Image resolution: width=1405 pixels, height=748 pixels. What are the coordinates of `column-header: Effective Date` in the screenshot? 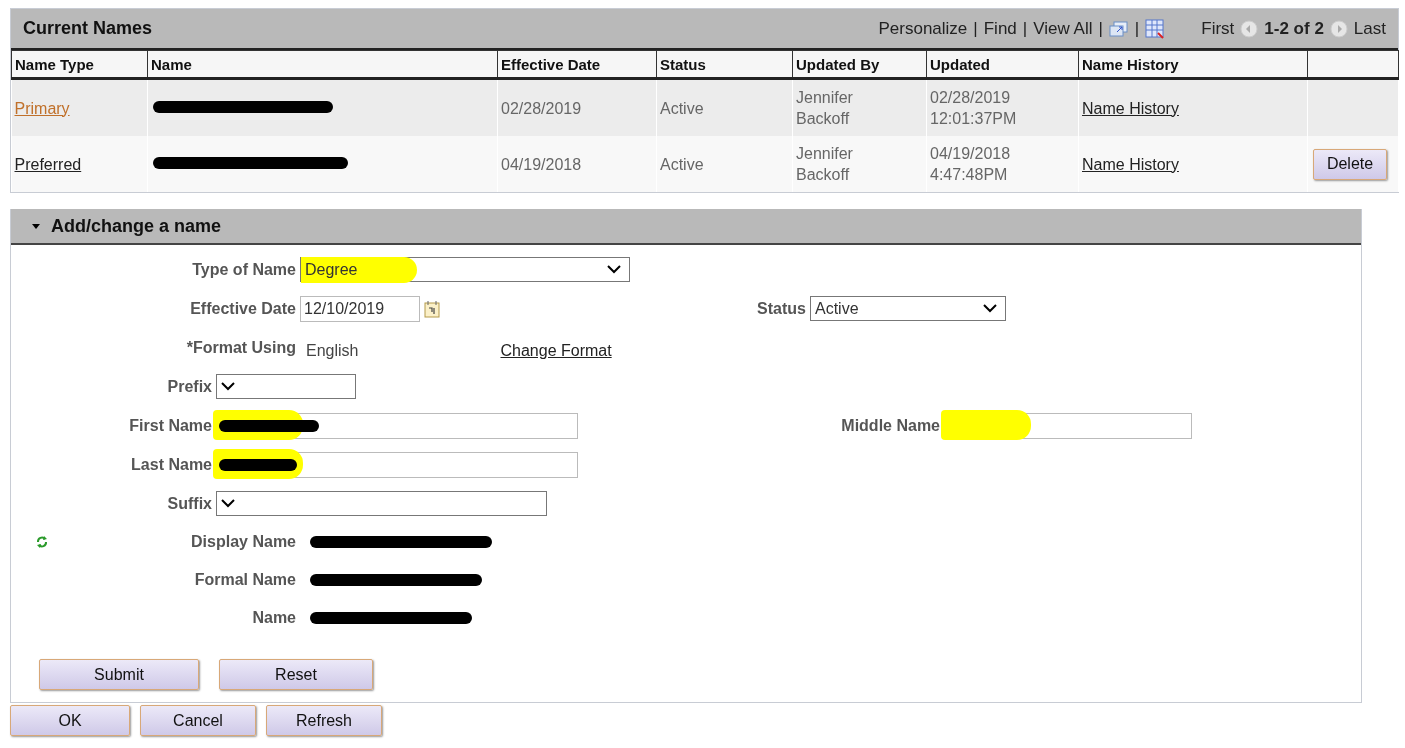 It's located at (577, 64).